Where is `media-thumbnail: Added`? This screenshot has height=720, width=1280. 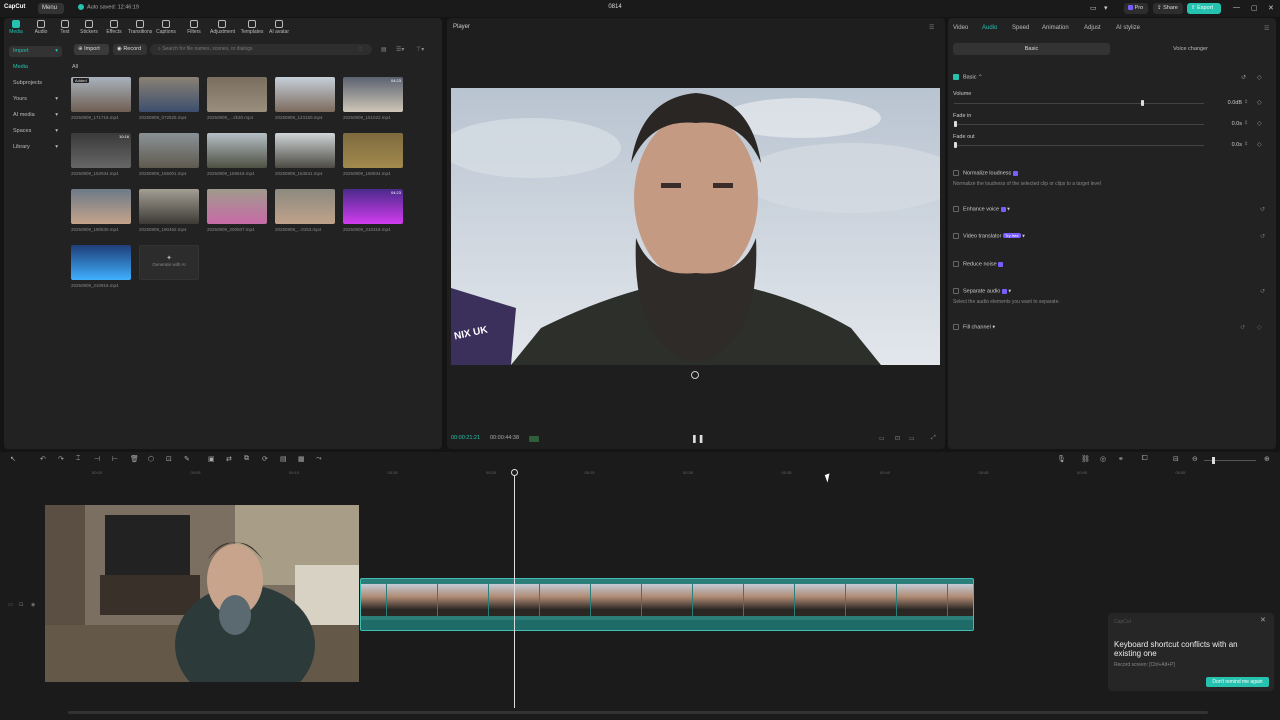 media-thumbnail: Added is located at coordinates (101, 94).